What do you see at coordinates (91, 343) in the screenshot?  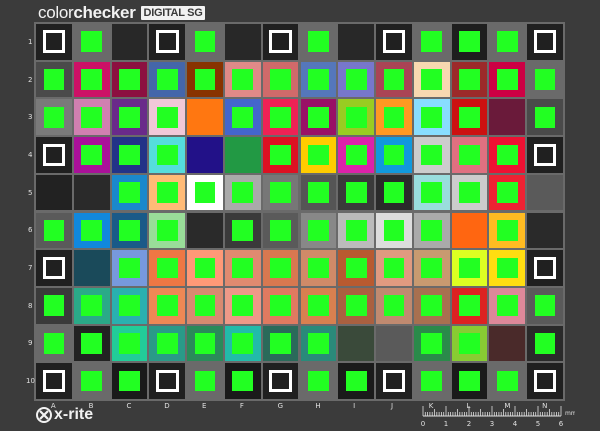 I see `patch-B9` at bounding box center [91, 343].